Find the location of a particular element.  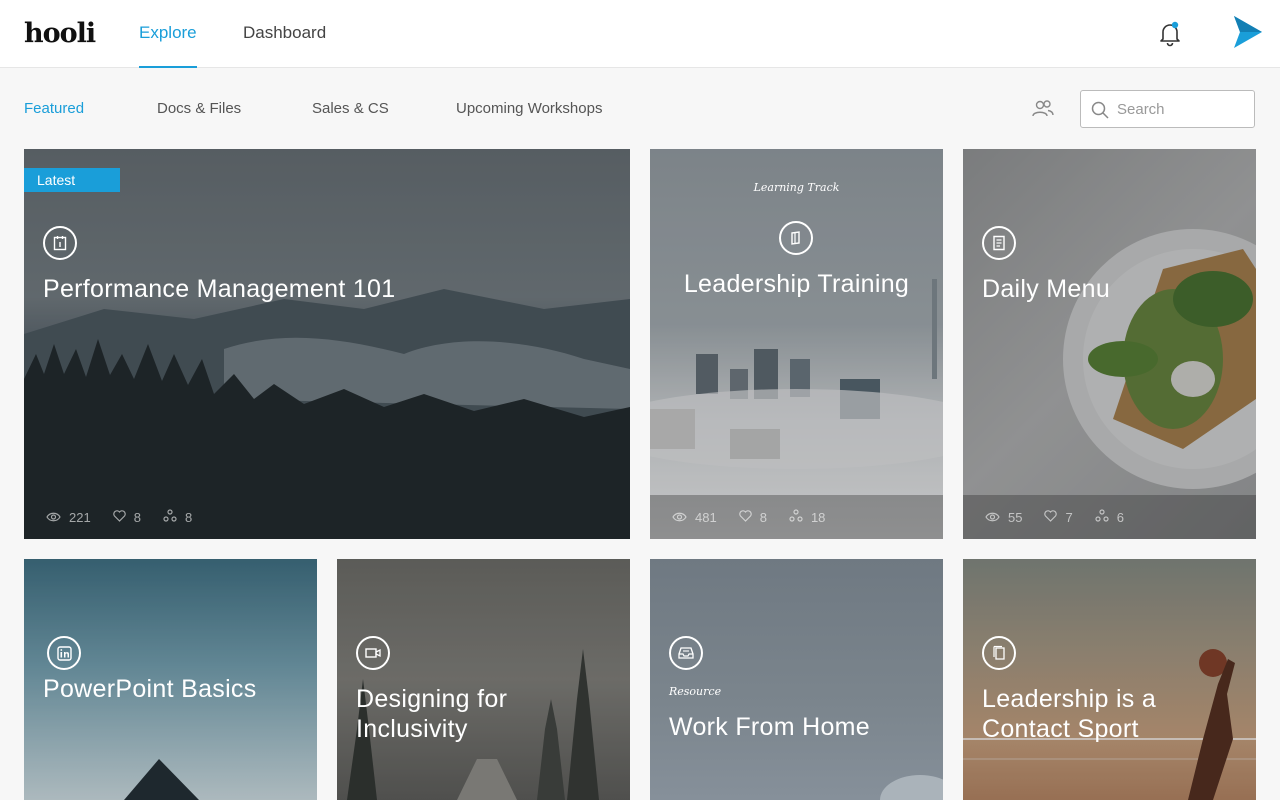

workspace-image is located at coordinates (911, 787).